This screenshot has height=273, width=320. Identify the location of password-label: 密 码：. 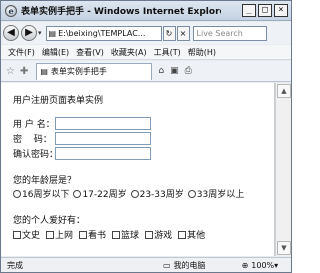
(32, 139).